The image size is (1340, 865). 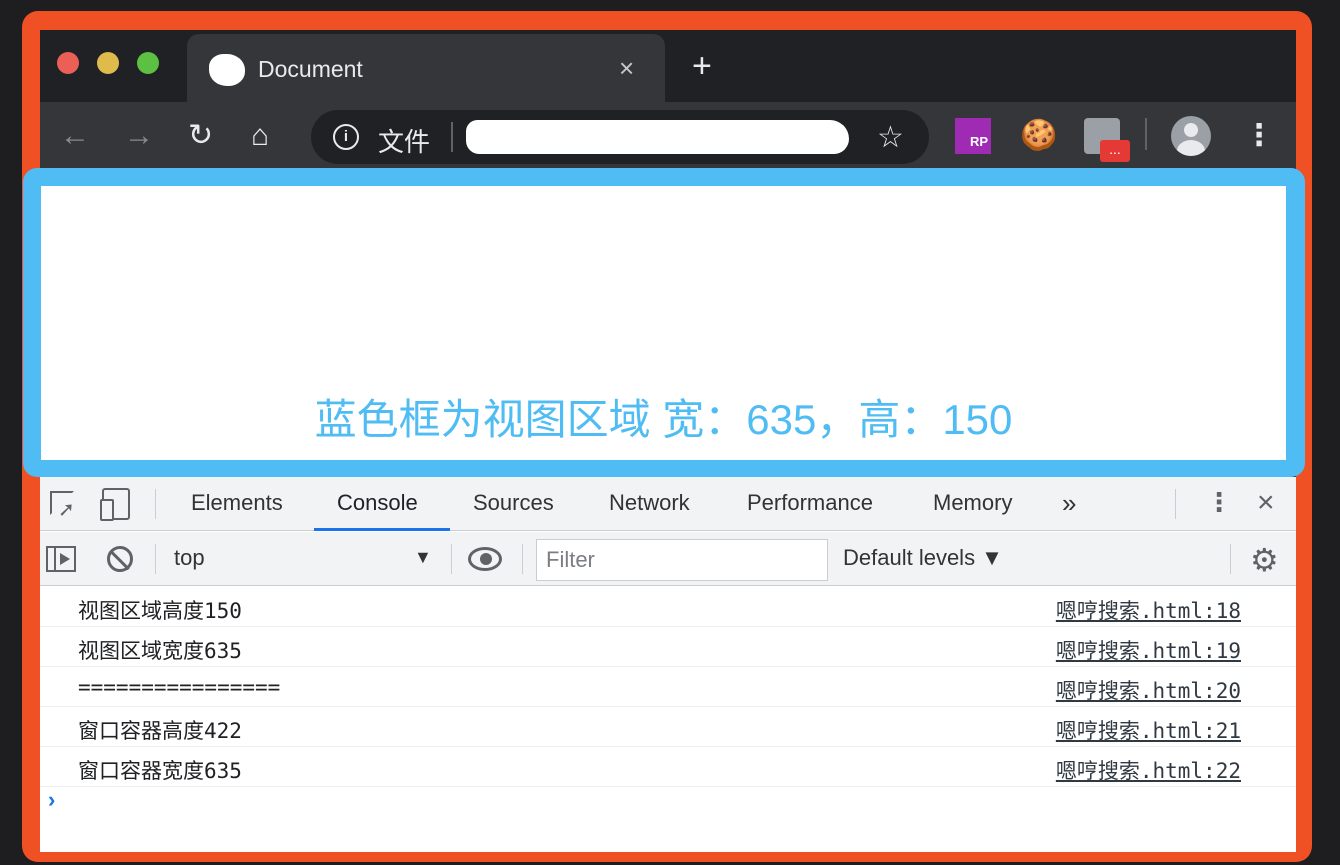 I want to click on log-source-link: 嗯哼搜索.html:22, so click(x=1148, y=770).